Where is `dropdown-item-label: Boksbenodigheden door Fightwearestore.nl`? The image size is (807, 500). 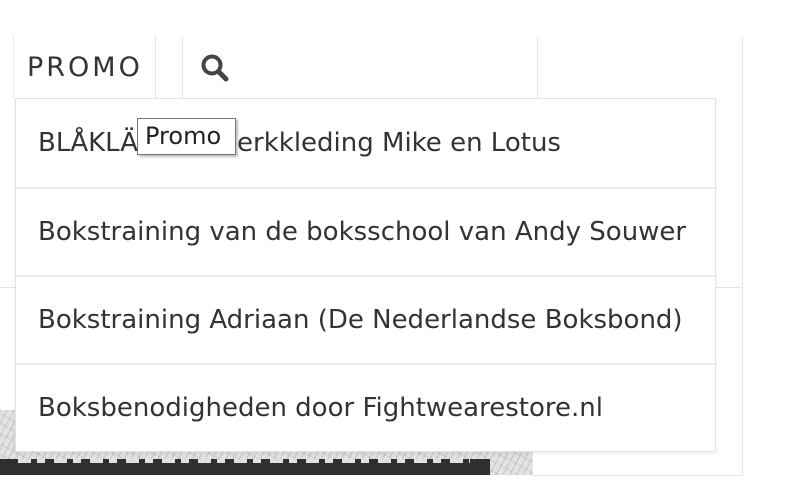
dropdown-item-label: Boksbenodigheden door Fightwearestore.nl is located at coordinates (320, 408).